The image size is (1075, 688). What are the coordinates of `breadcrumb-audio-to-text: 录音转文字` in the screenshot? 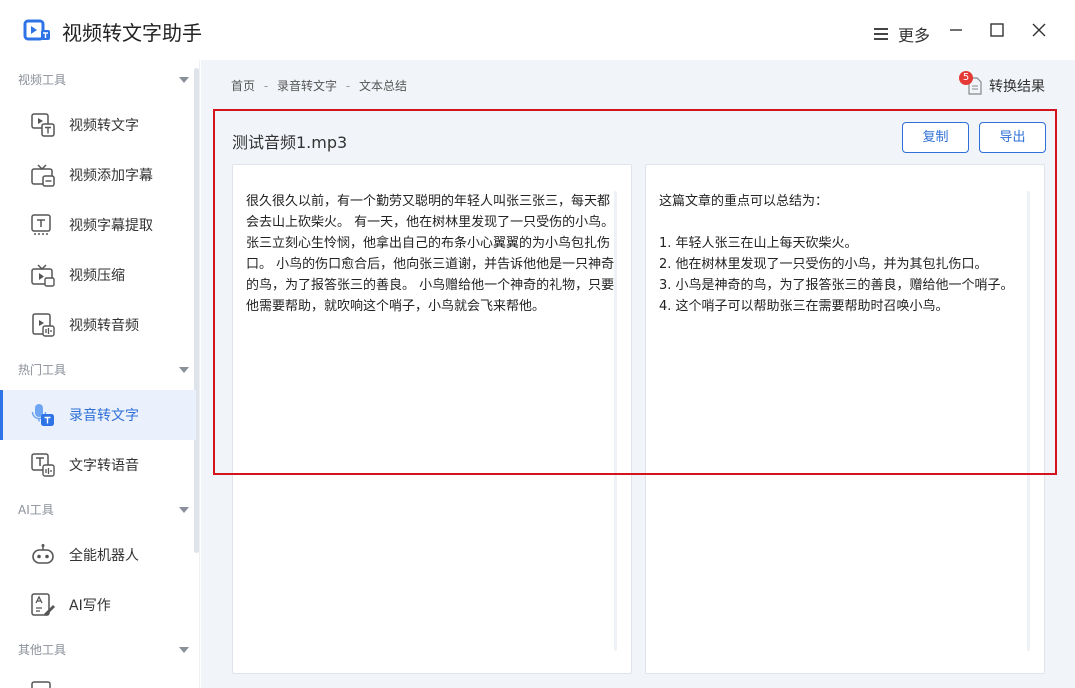 It's located at (307, 86).